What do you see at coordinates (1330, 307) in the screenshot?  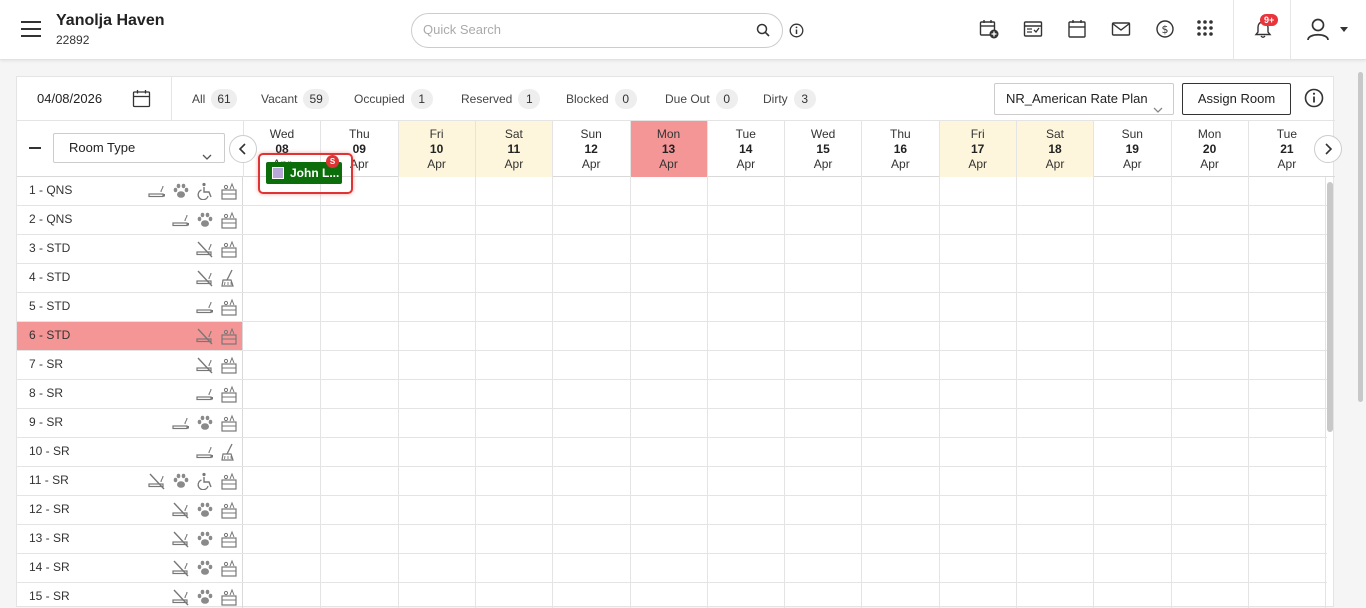 I see `grid-scrollbar` at bounding box center [1330, 307].